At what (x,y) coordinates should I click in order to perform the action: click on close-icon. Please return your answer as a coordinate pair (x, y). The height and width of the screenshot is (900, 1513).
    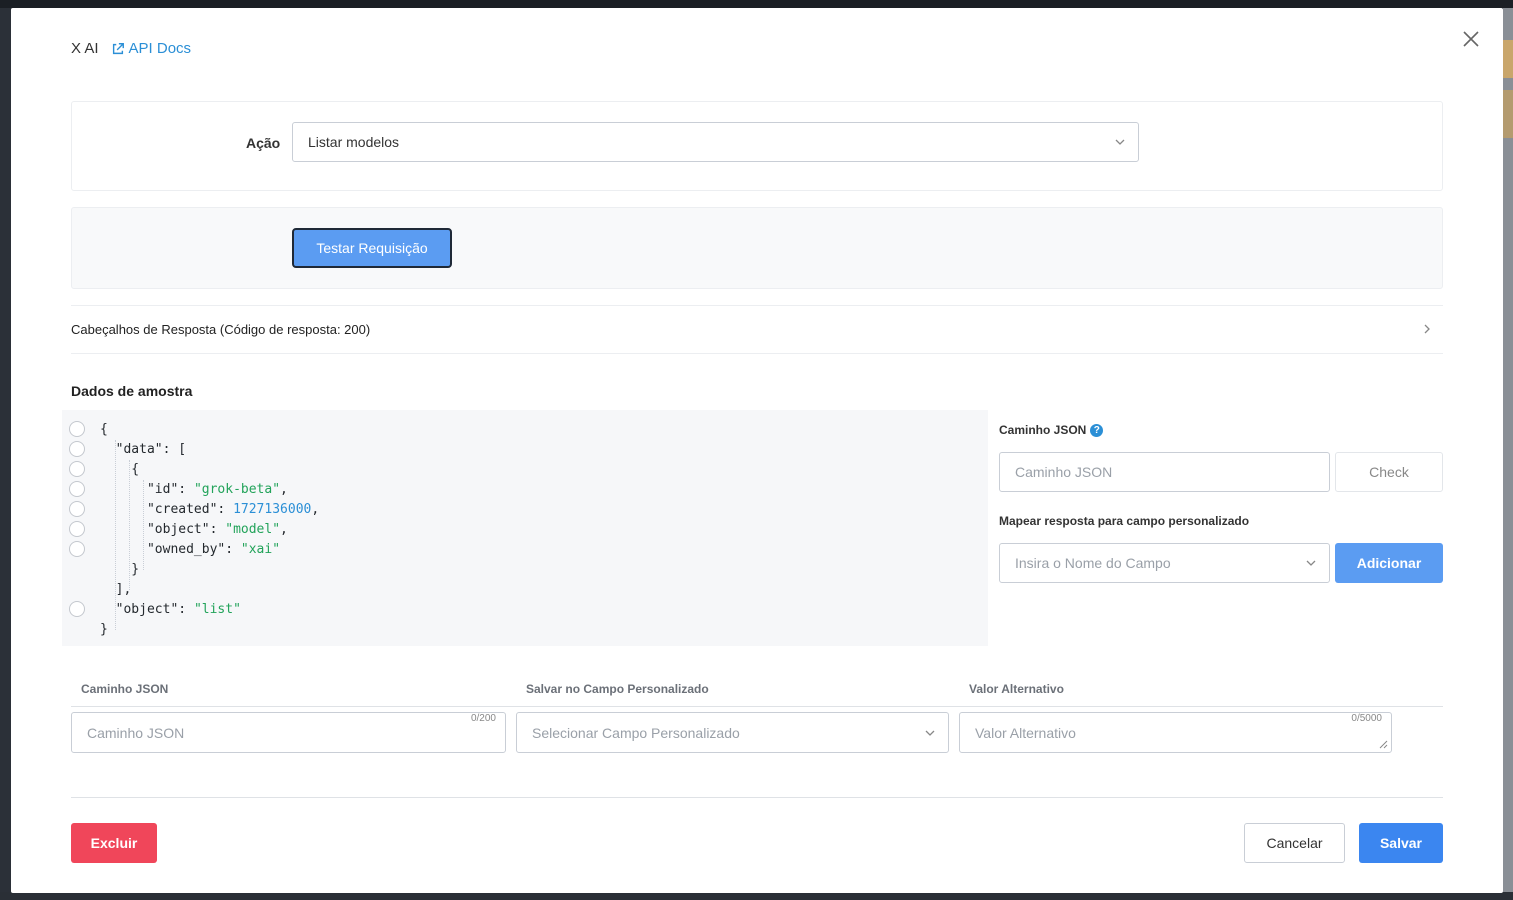
    Looking at the image, I should click on (1471, 39).